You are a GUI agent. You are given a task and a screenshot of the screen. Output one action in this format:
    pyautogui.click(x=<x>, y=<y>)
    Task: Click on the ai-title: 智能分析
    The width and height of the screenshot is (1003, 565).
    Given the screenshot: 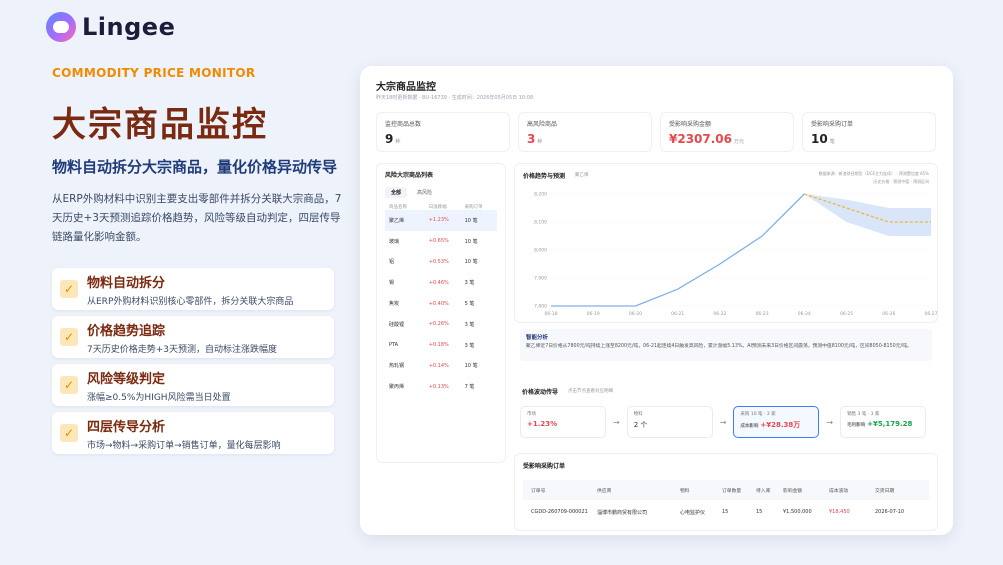 What is the action you would take?
    pyautogui.click(x=537, y=338)
    